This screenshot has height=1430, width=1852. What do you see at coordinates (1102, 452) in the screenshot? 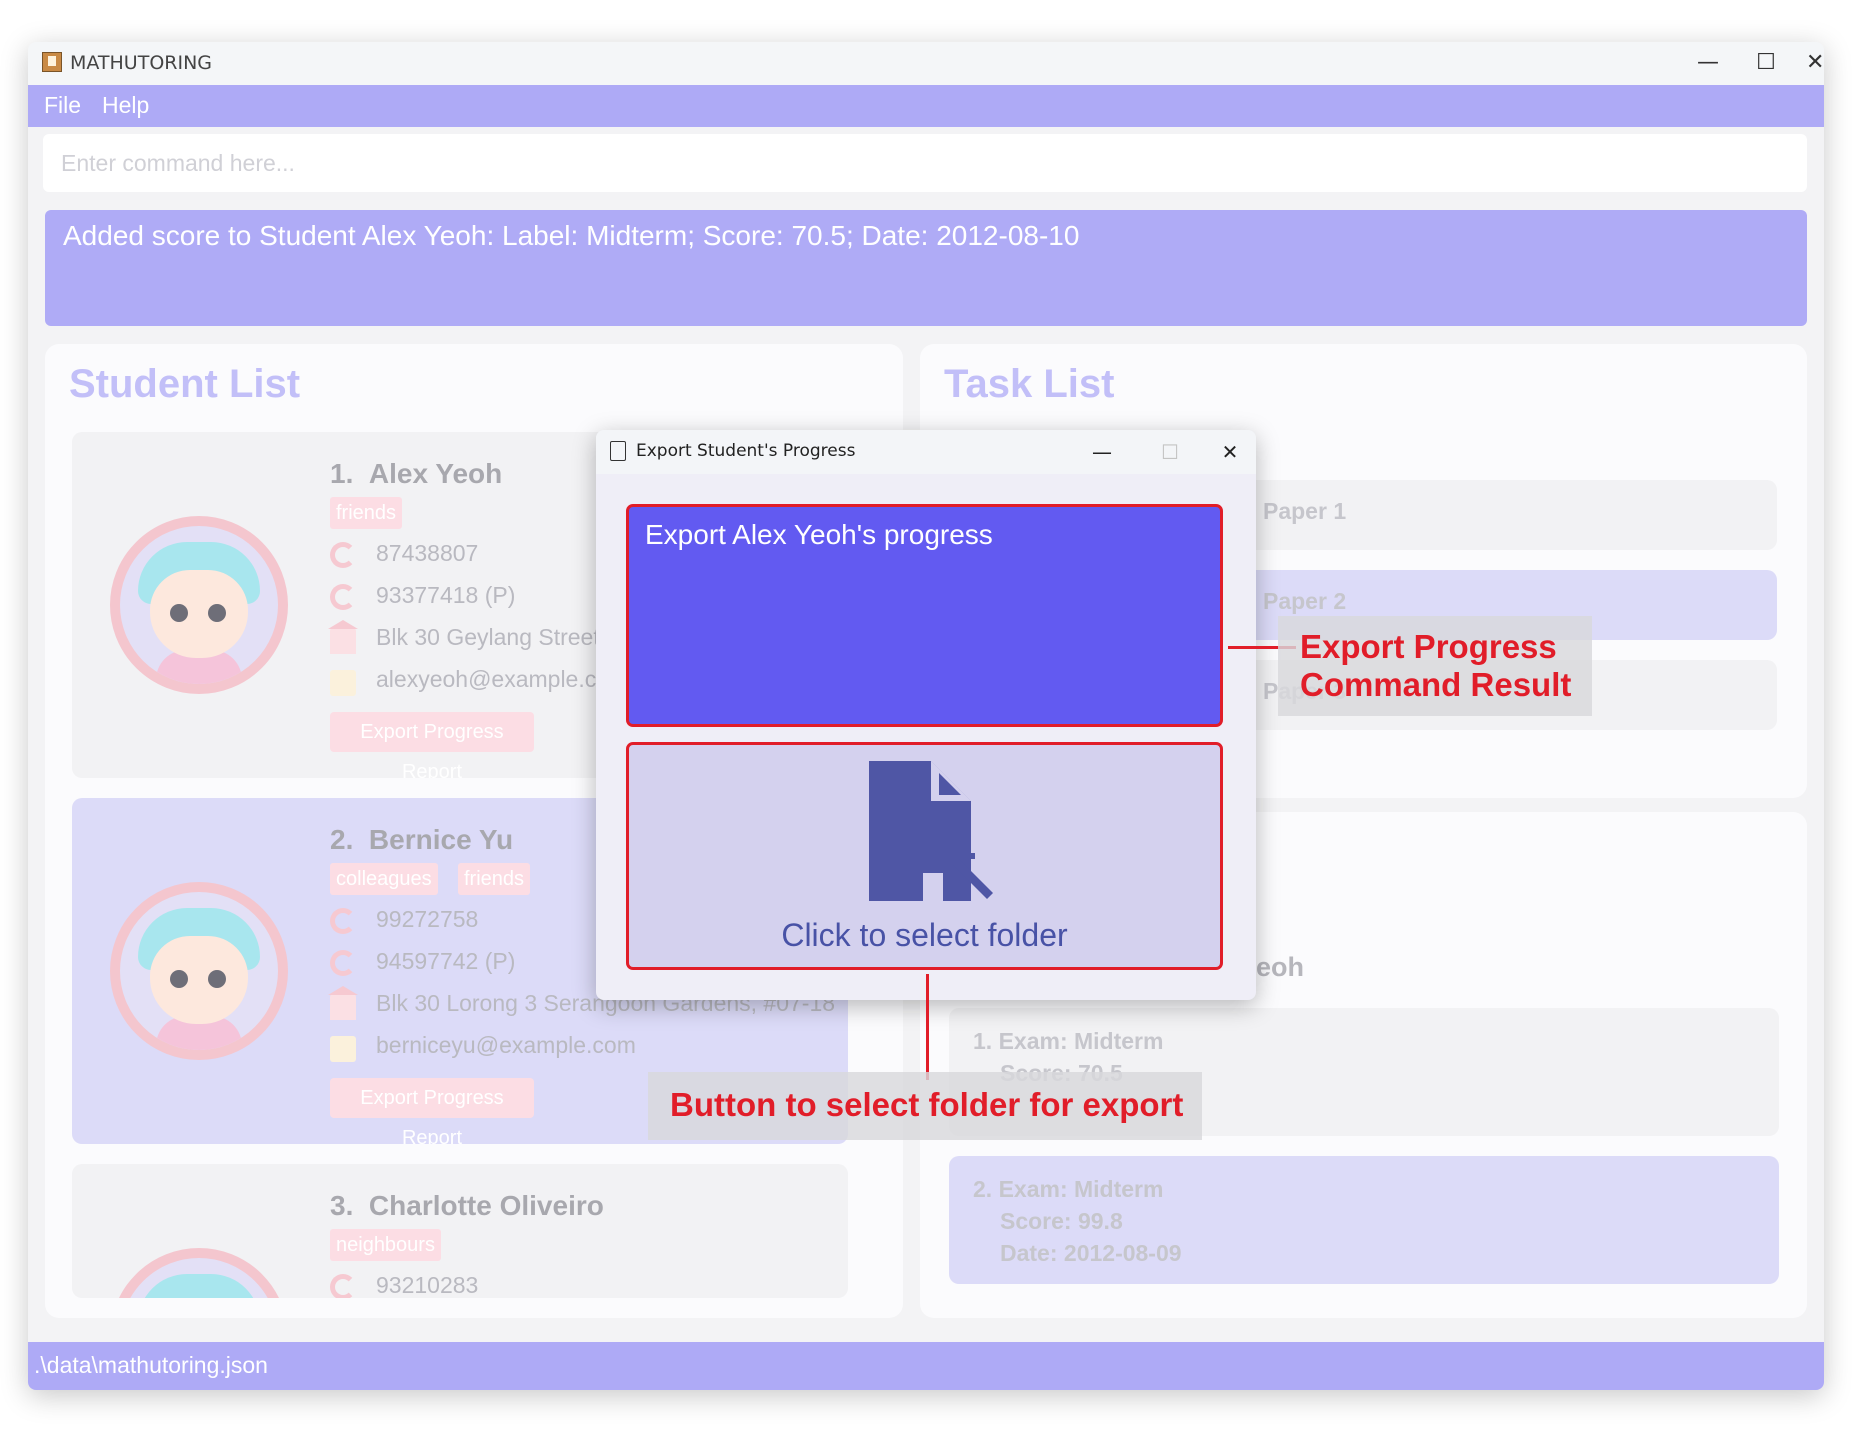
I see `dialog-minimize-button: —` at bounding box center [1102, 452].